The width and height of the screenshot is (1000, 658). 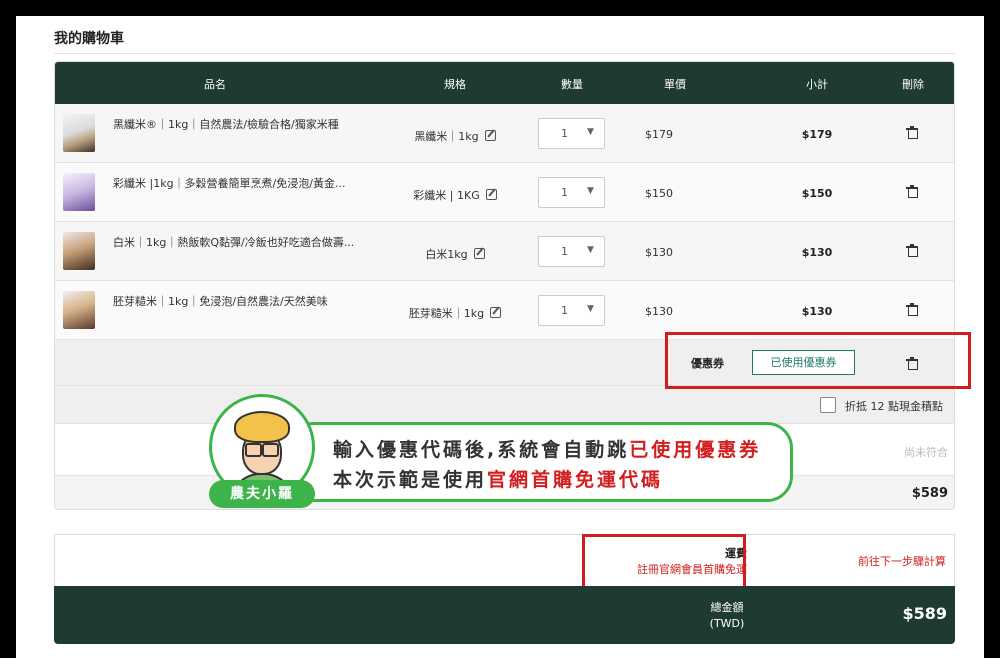 I want to click on points-label: 折抵 12 點現金積點, so click(x=894, y=406).